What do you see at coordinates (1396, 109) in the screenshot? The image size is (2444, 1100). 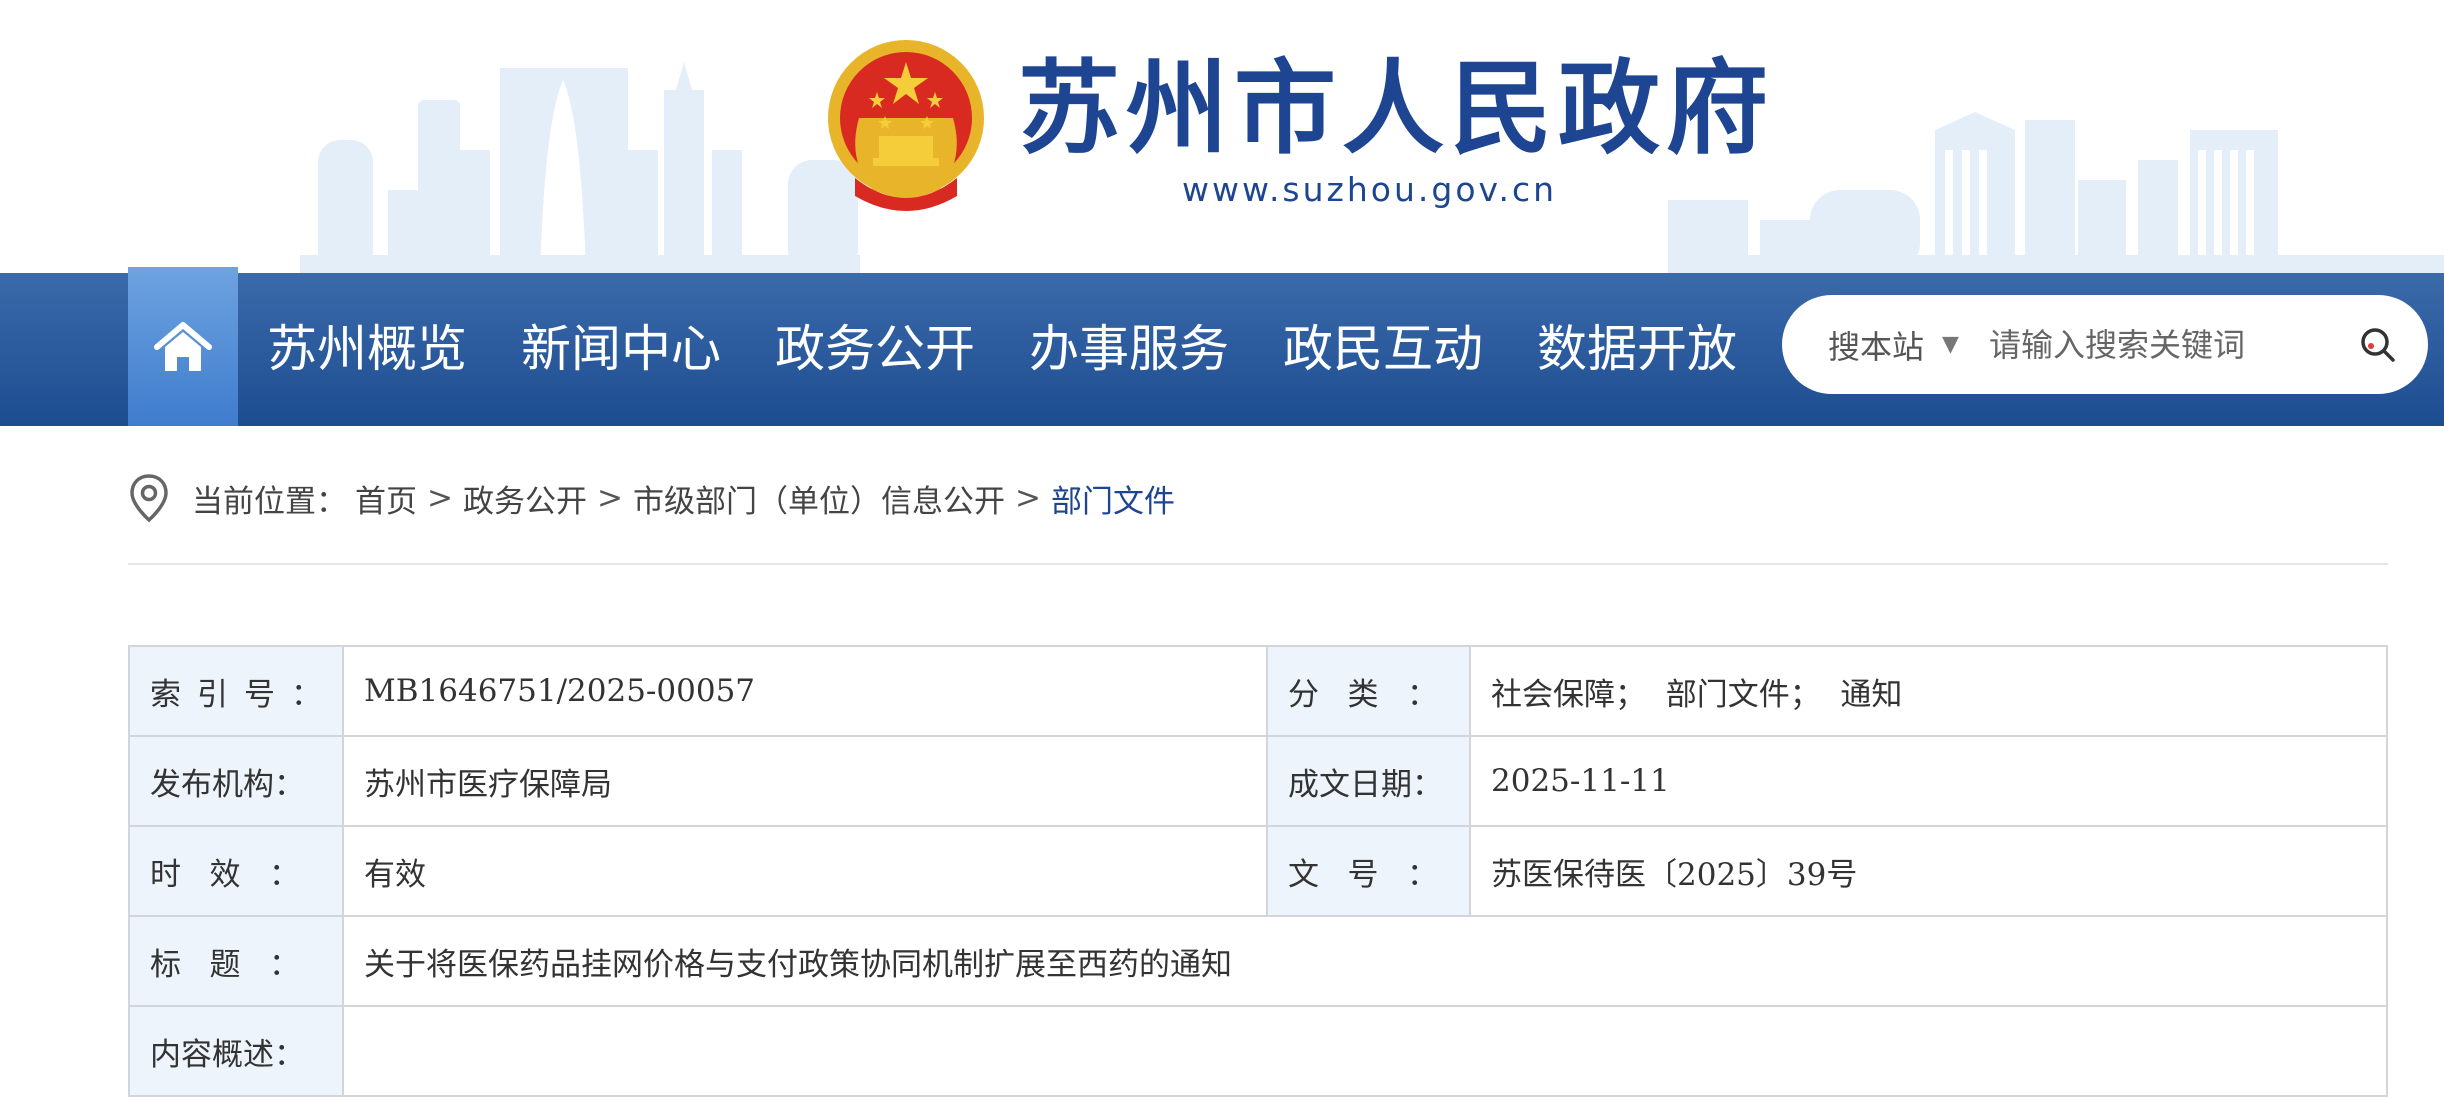 I see `site-title: 苏州市人民政府` at bounding box center [1396, 109].